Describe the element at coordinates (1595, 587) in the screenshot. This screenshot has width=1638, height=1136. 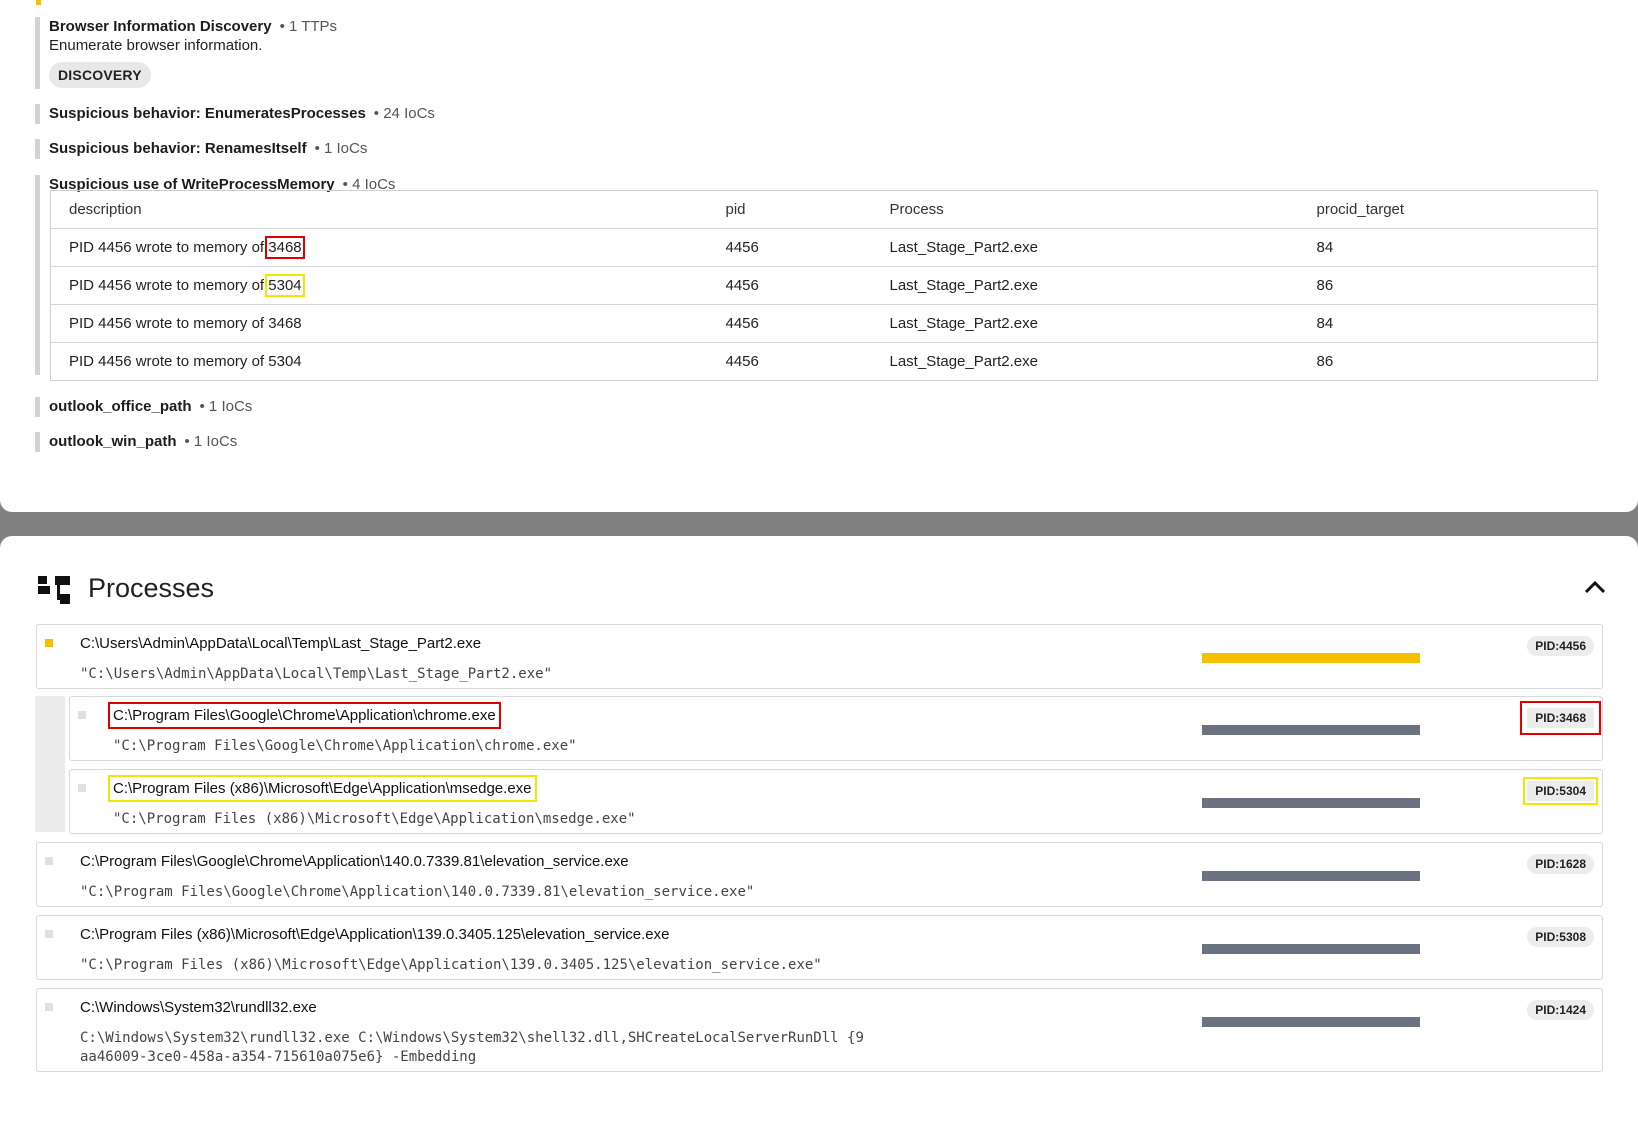
I see `chevron-up-icon` at that location.